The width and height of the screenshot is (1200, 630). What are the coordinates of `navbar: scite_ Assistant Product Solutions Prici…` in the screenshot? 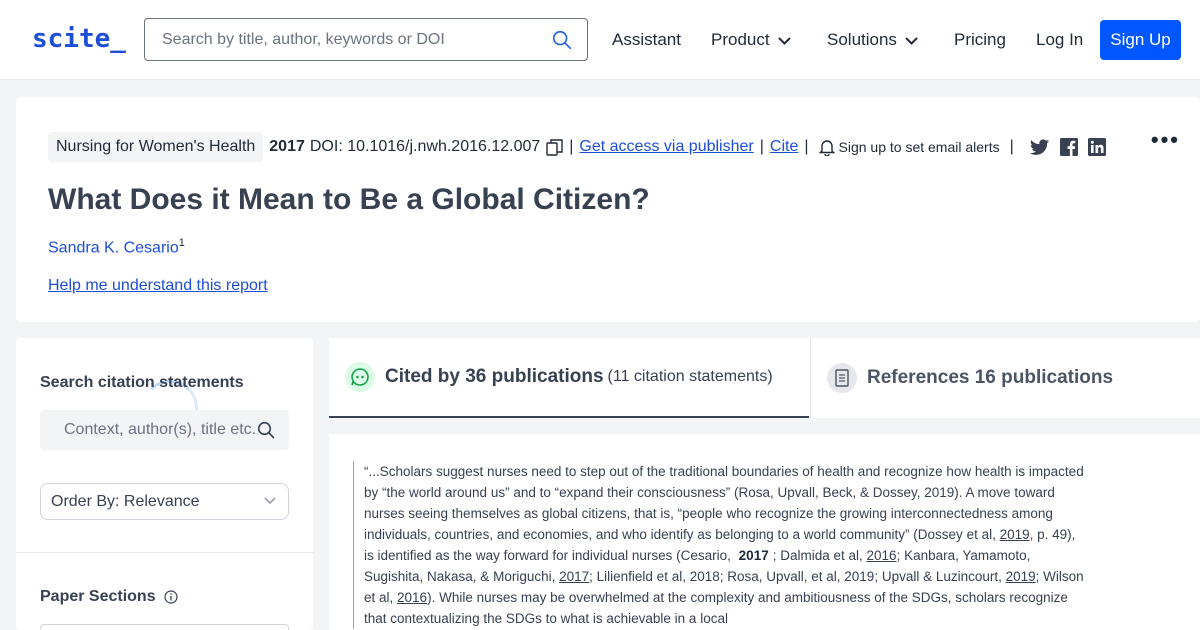 It's located at (600, 40).